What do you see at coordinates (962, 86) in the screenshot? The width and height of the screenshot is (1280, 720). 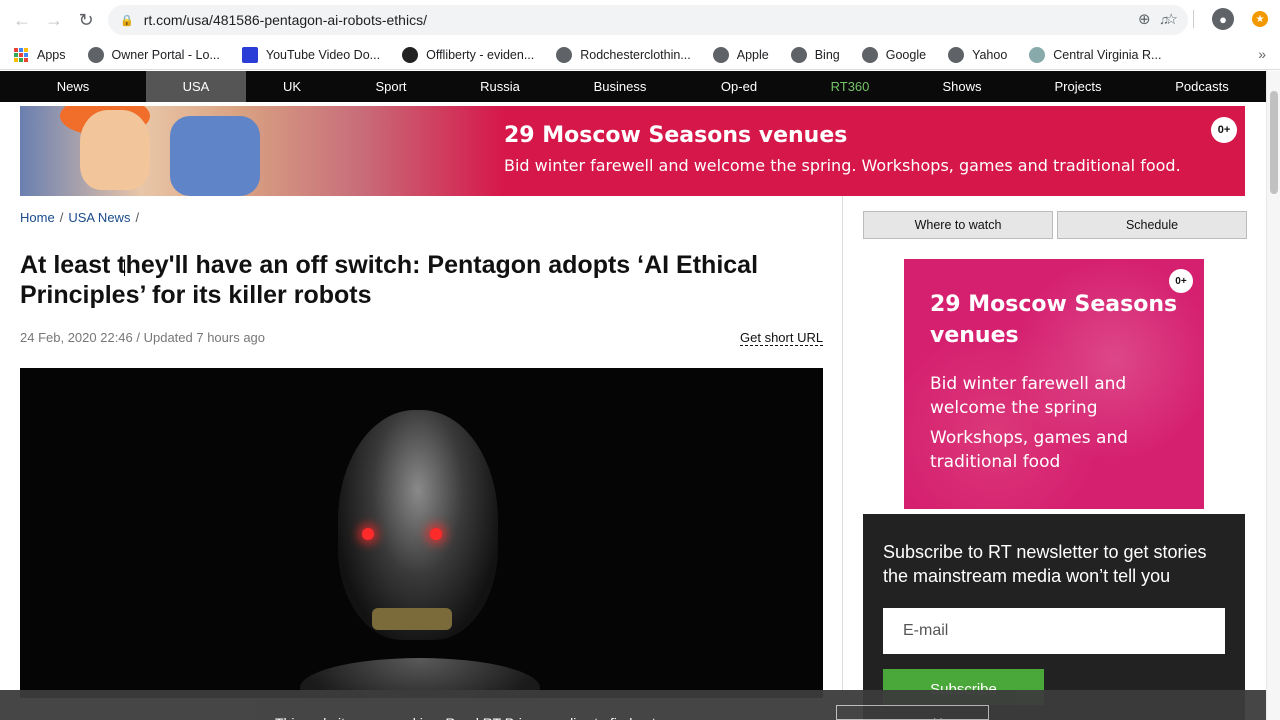 I see `nav-shows: Shows` at bounding box center [962, 86].